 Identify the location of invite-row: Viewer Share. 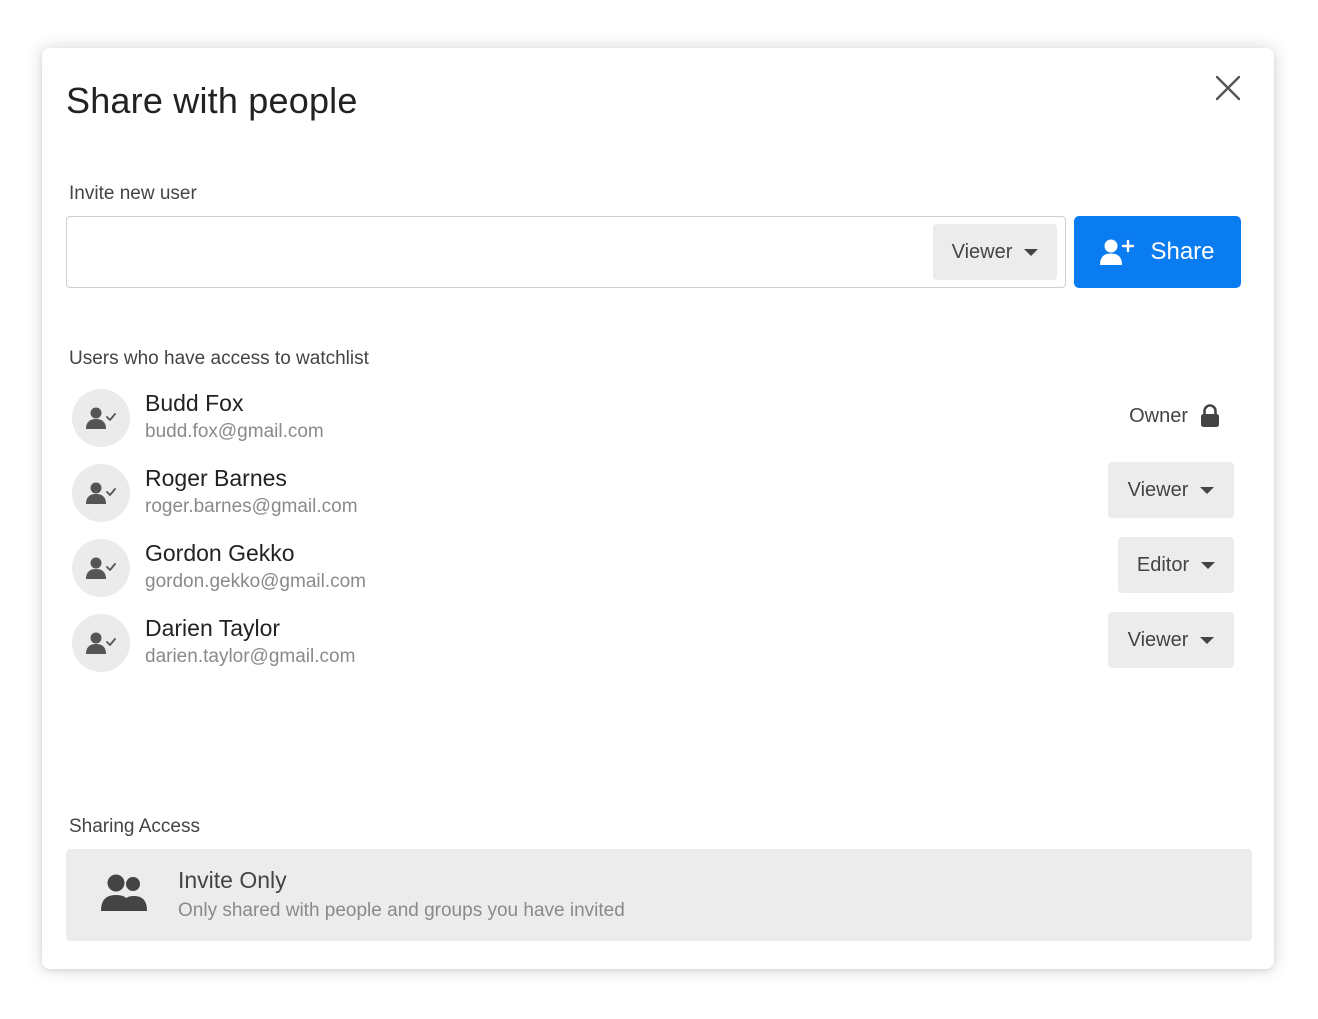
(654, 252).